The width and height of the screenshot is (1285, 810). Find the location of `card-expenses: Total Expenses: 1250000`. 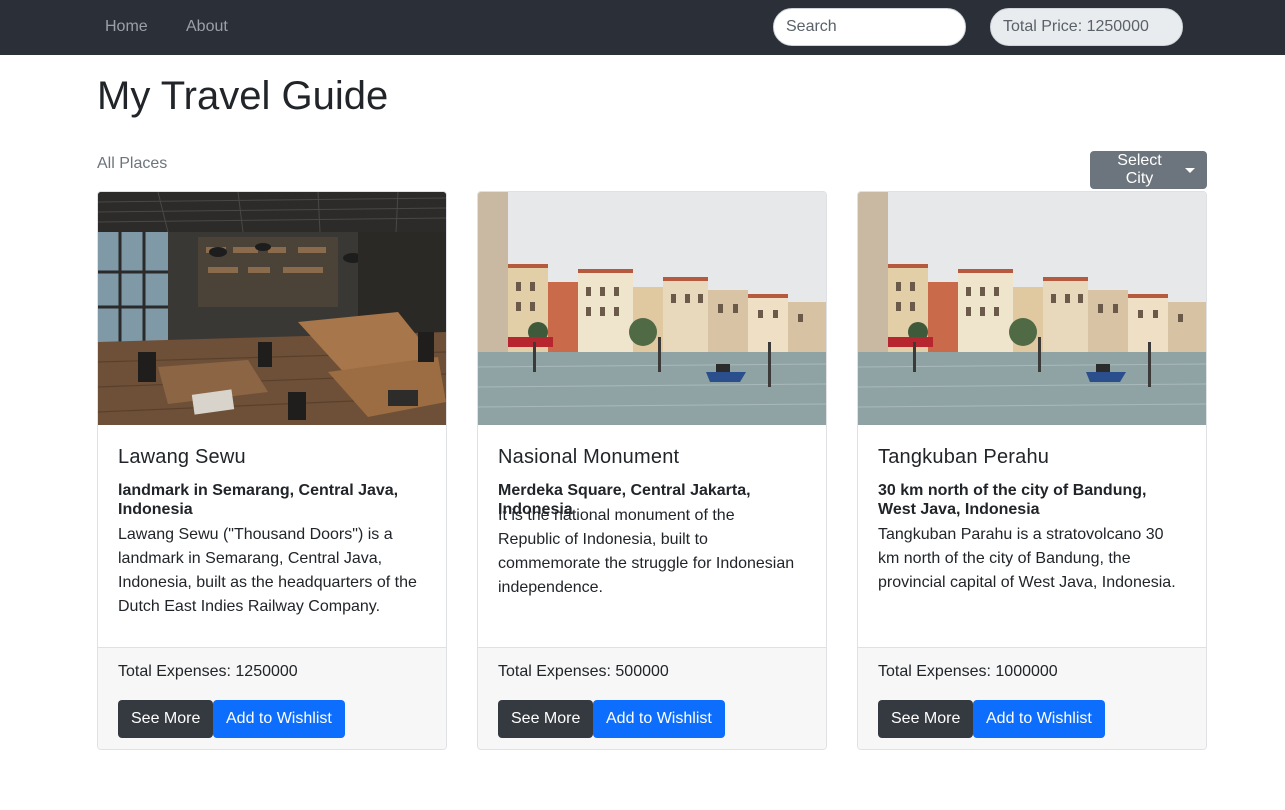

card-expenses: Total Expenses: 1250000 is located at coordinates (208, 671).